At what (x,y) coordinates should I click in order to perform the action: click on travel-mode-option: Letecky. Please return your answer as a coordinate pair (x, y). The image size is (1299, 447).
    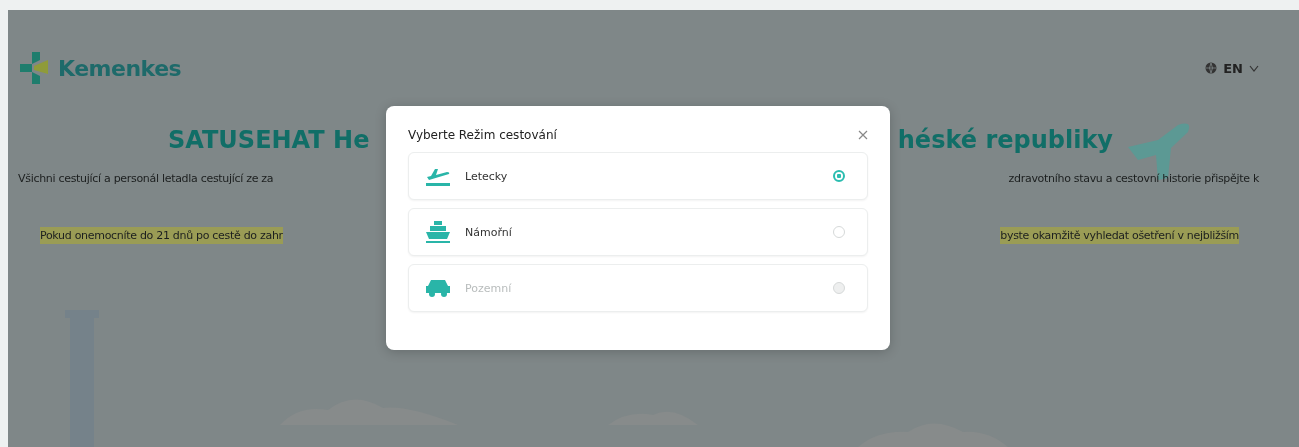
    Looking at the image, I should click on (638, 176).